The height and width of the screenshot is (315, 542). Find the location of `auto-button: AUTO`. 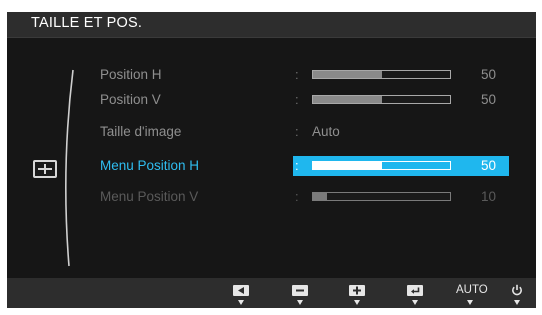

auto-button: AUTO is located at coordinates (472, 294).